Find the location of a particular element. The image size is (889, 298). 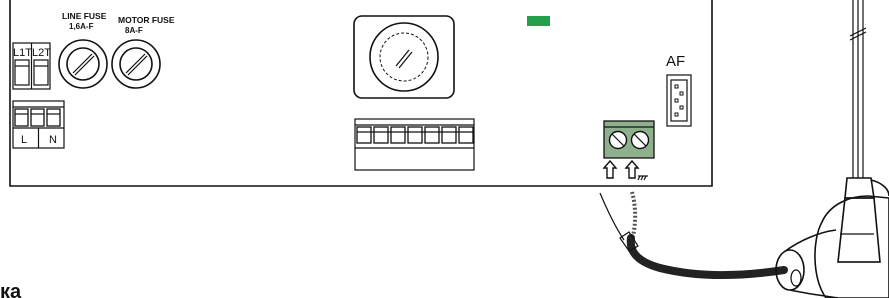

central-knob is located at coordinates (404, 57).